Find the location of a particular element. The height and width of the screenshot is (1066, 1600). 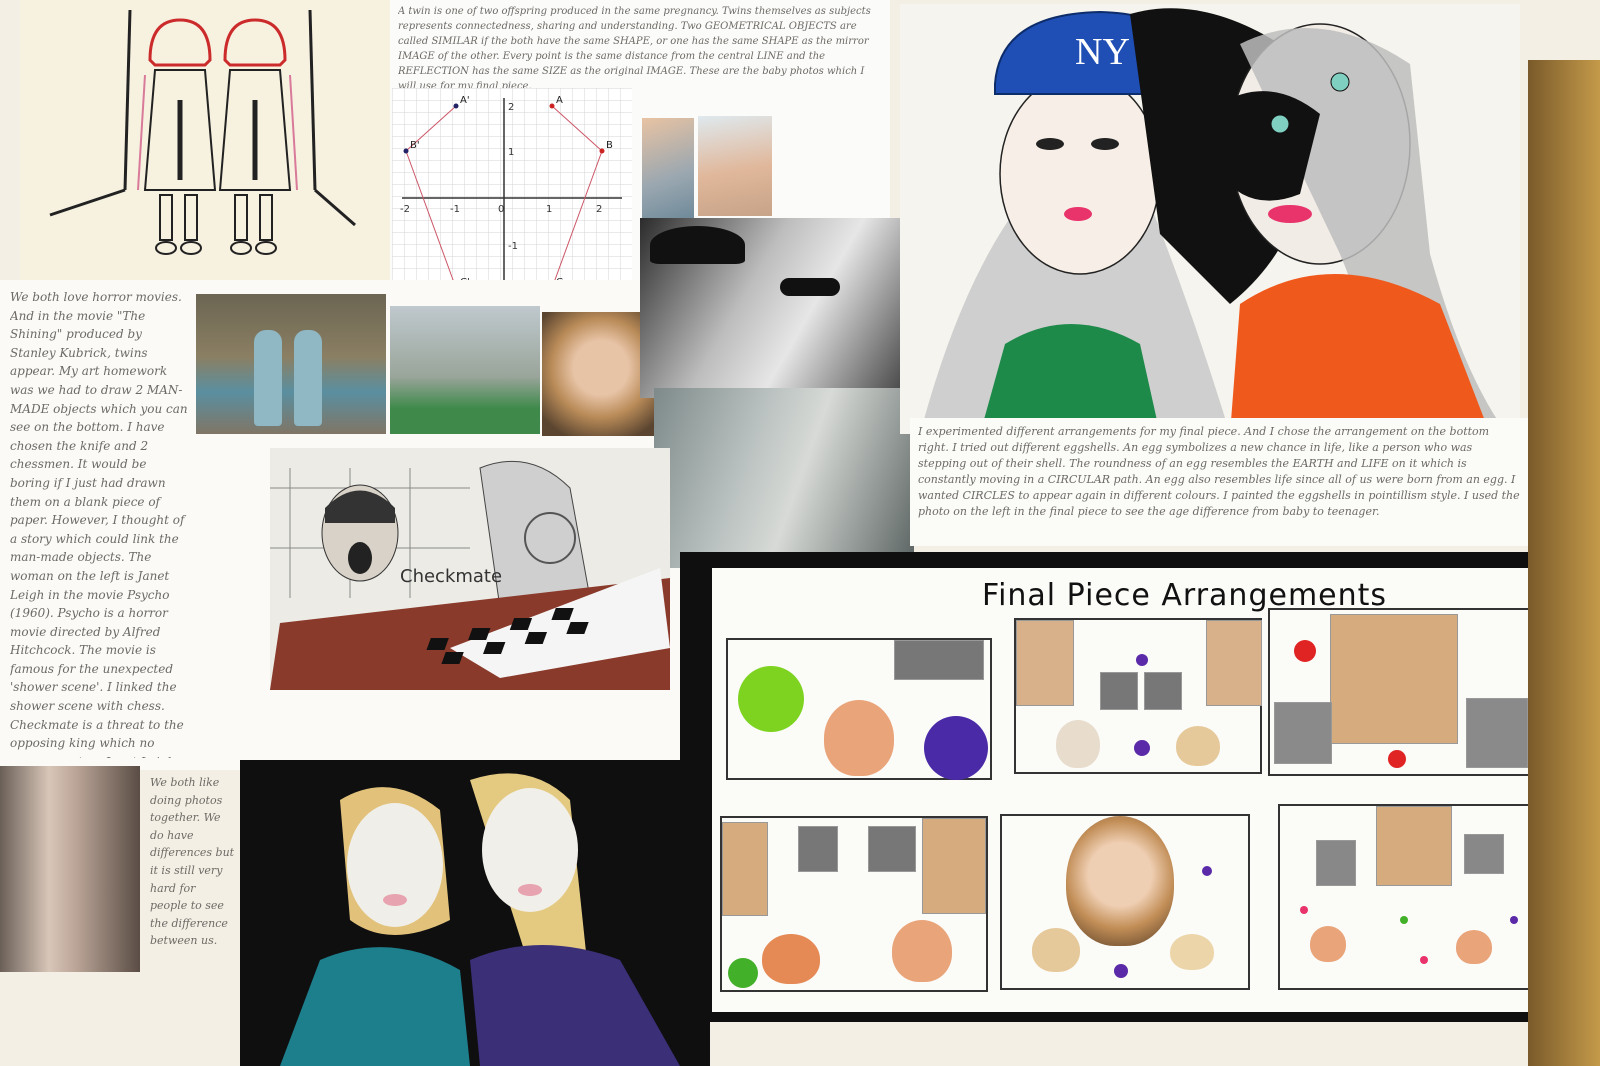

sunglasses-shape is located at coordinates (810, 287).